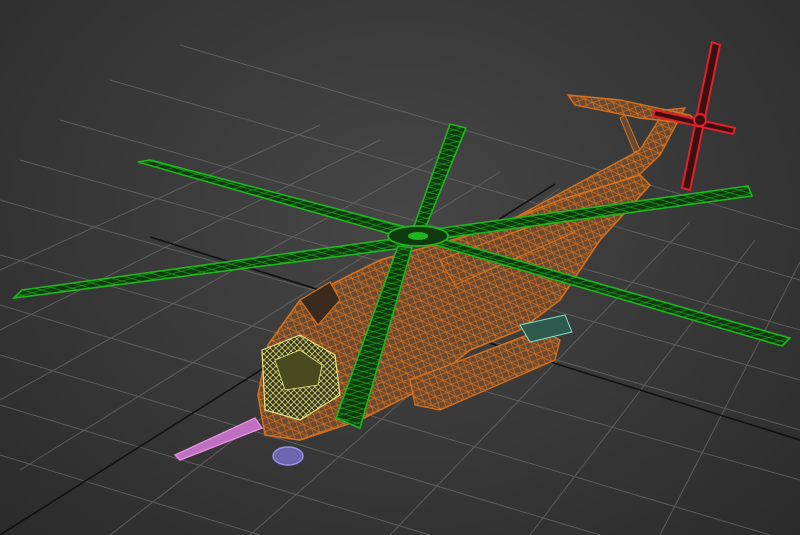  What do you see at coordinates (694, 116) in the screenshot?
I see `tail-rotor` at bounding box center [694, 116].